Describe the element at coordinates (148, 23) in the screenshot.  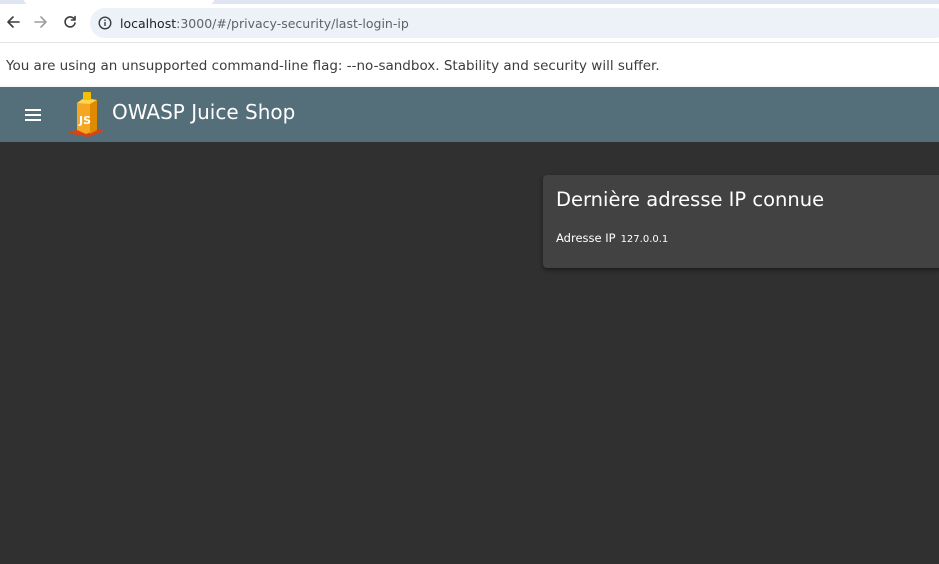
I see `url-host: localhost` at that location.